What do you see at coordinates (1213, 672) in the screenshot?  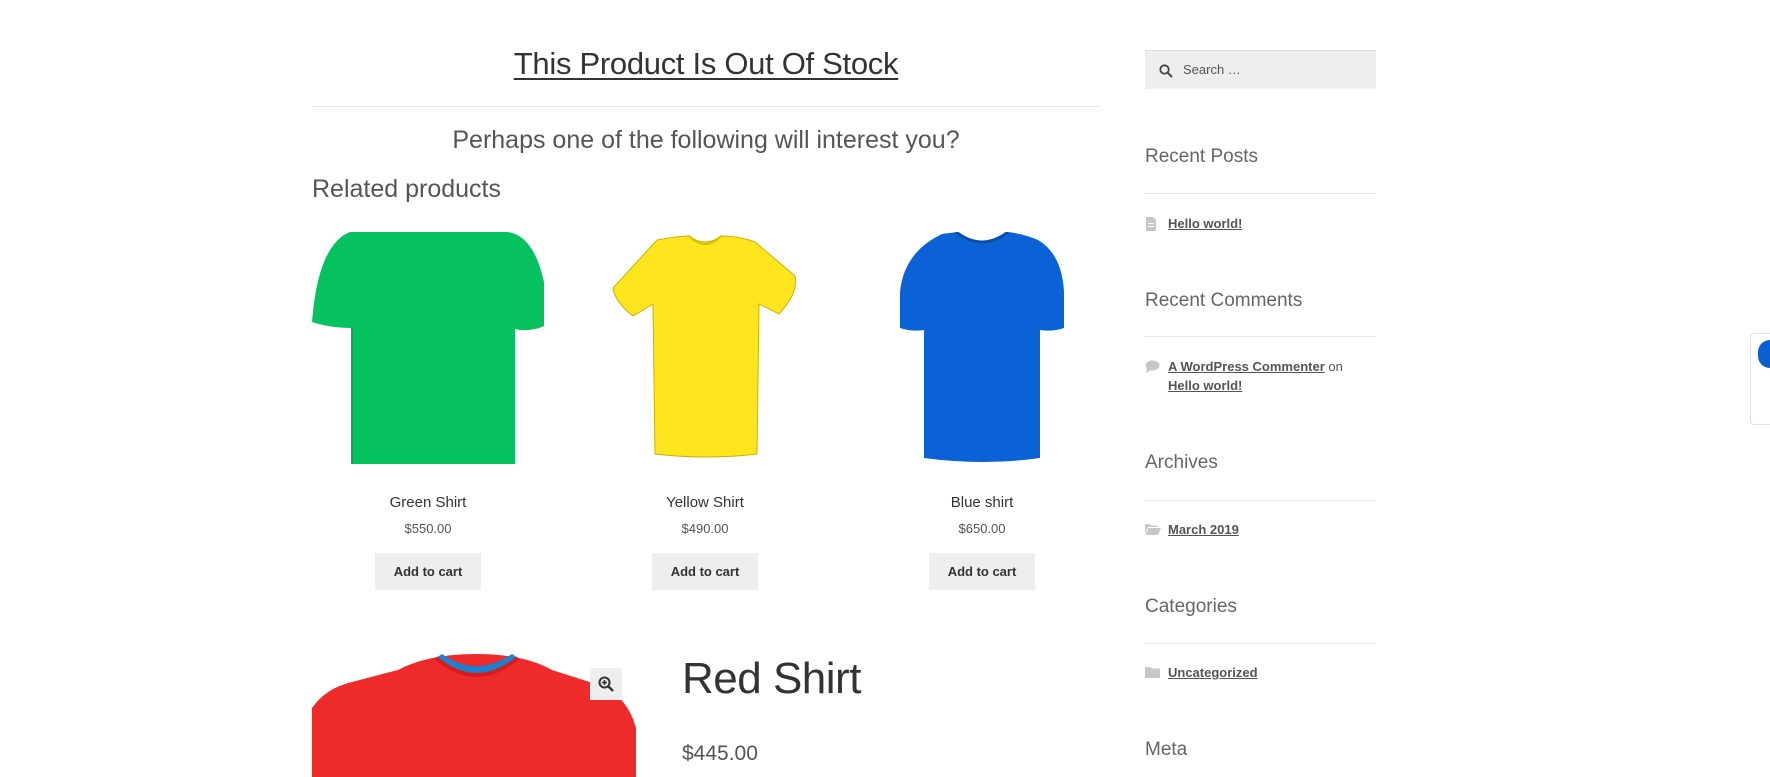 I see `category-link: Uncategorized` at bounding box center [1213, 672].